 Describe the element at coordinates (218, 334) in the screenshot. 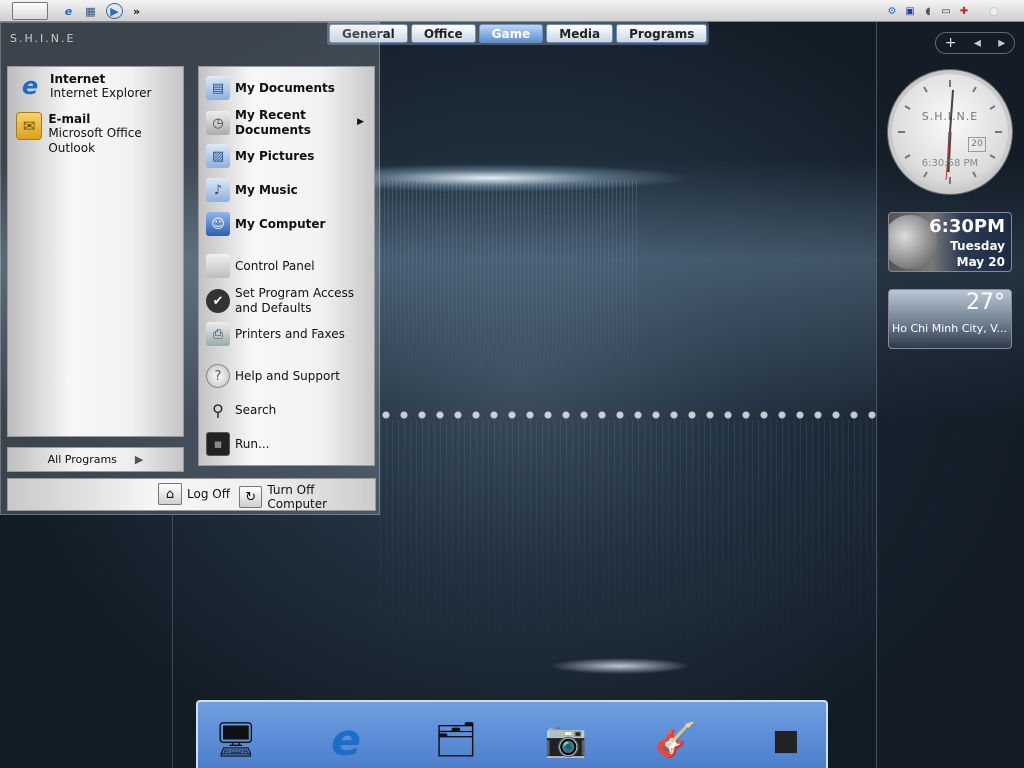

I see `printer-icon: ⎙` at that location.